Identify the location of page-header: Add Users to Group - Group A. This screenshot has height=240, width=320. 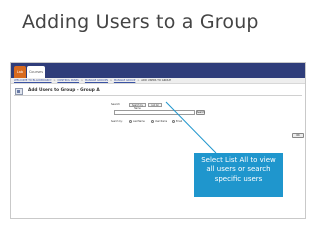
(158, 91).